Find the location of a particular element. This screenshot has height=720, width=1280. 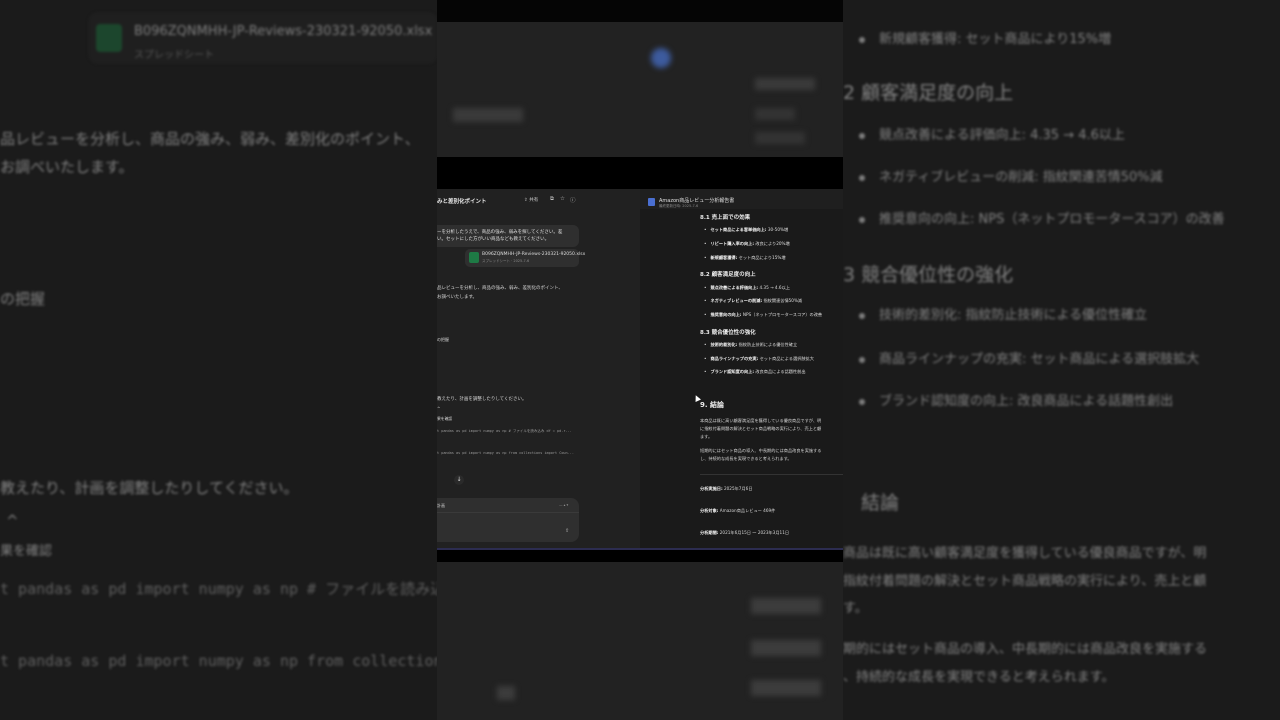

step-result: 果を確認 is located at coordinates (445, 418).